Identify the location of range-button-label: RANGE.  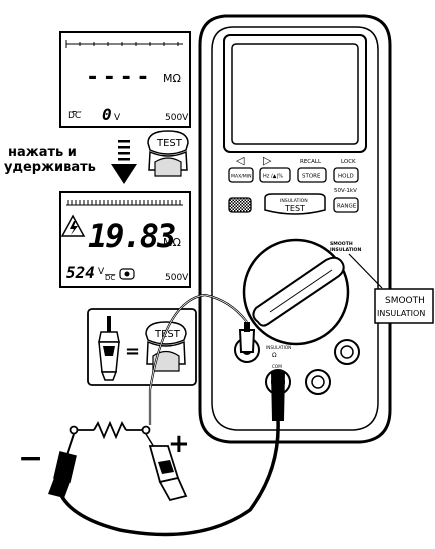
(347, 207).